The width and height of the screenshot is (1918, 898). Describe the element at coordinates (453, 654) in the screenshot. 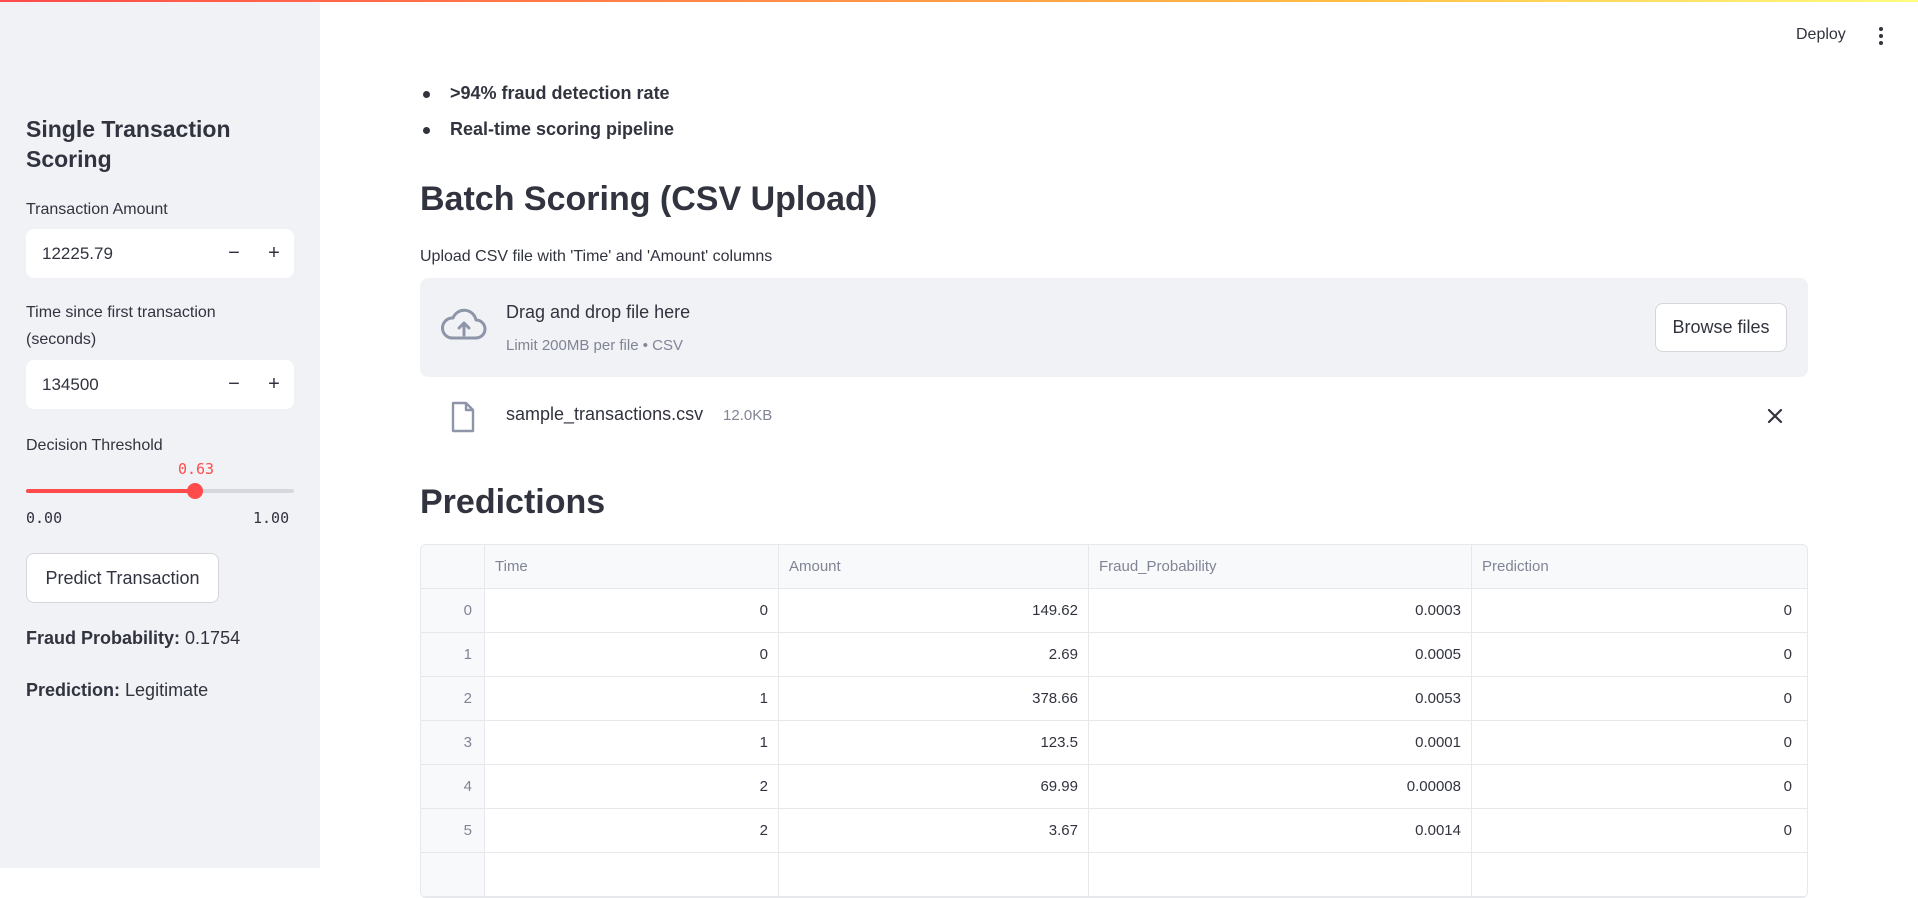

I see `row-index: 1` at that location.